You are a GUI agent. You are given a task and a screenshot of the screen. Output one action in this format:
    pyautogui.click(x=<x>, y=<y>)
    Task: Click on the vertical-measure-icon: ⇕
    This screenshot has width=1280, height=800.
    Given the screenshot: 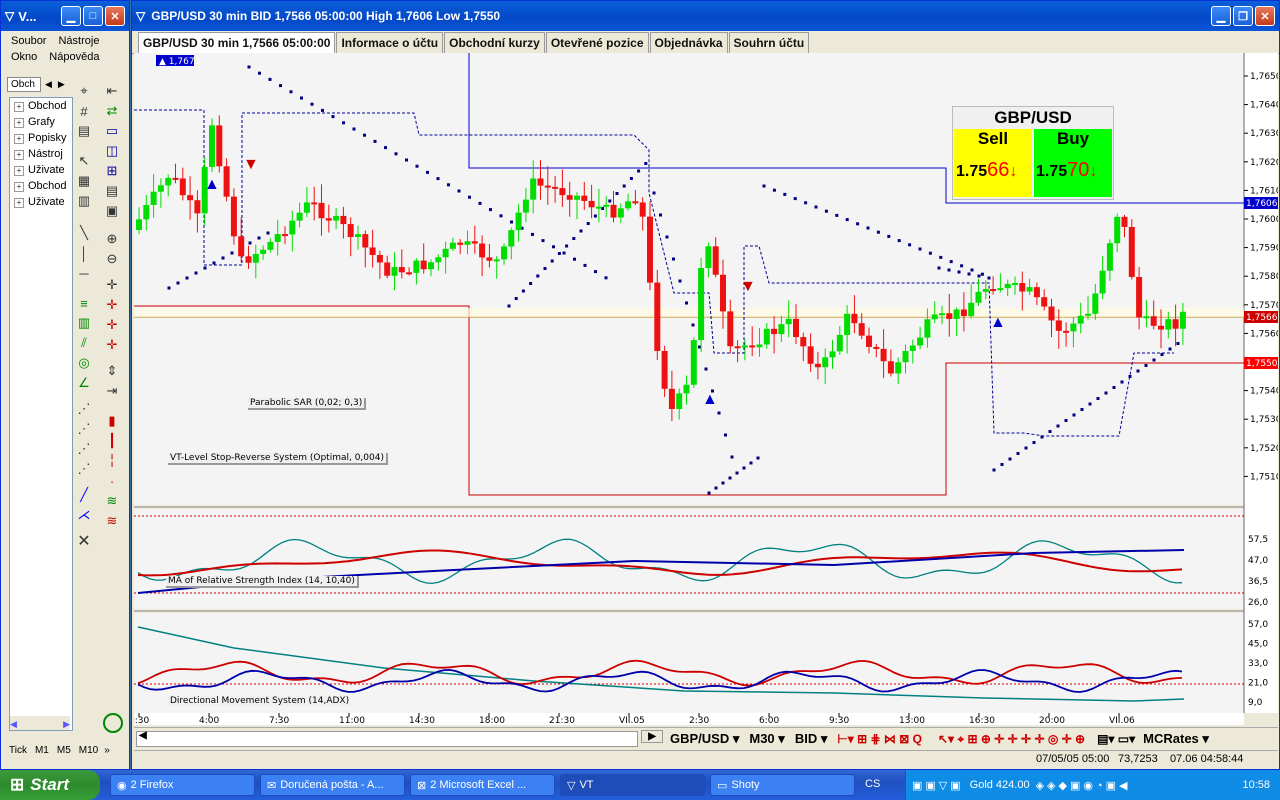 What is the action you would take?
    pyautogui.click(x=112, y=371)
    